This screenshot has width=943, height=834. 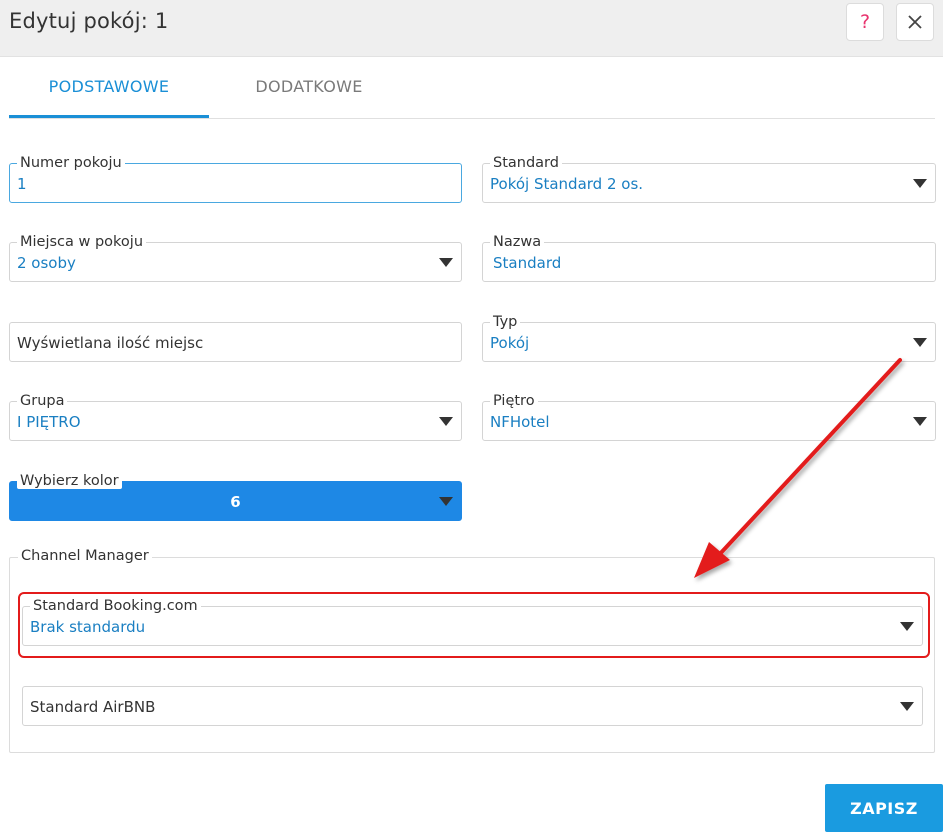 I want to click on name-label: Nazwa, so click(x=517, y=242).